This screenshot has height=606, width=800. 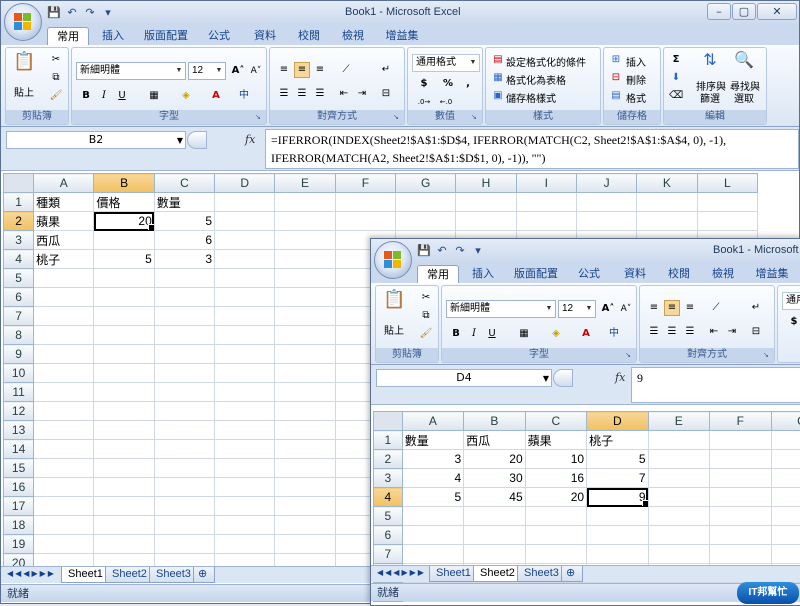 What do you see at coordinates (617, 497) in the screenshot?
I see `cell: 9` at bounding box center [617, 497].